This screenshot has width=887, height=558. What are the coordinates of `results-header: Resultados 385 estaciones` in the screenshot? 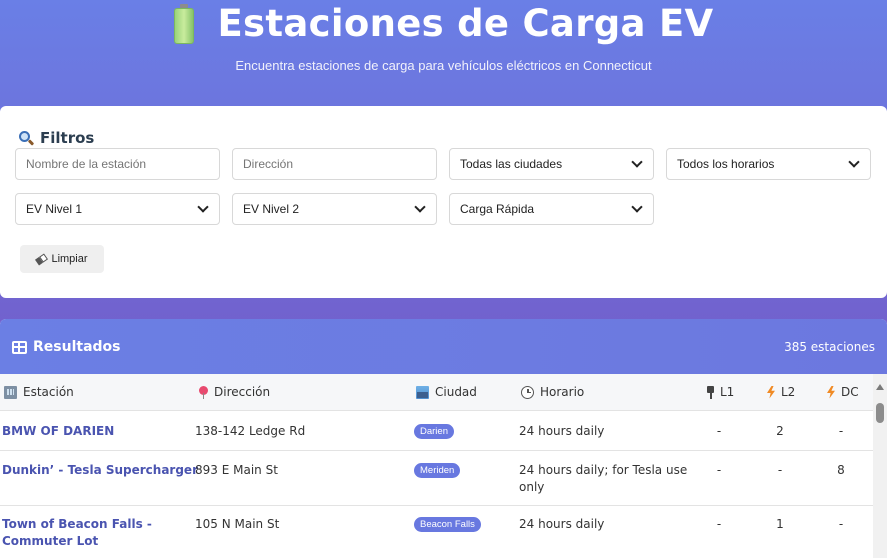 It's located at (443, 346).